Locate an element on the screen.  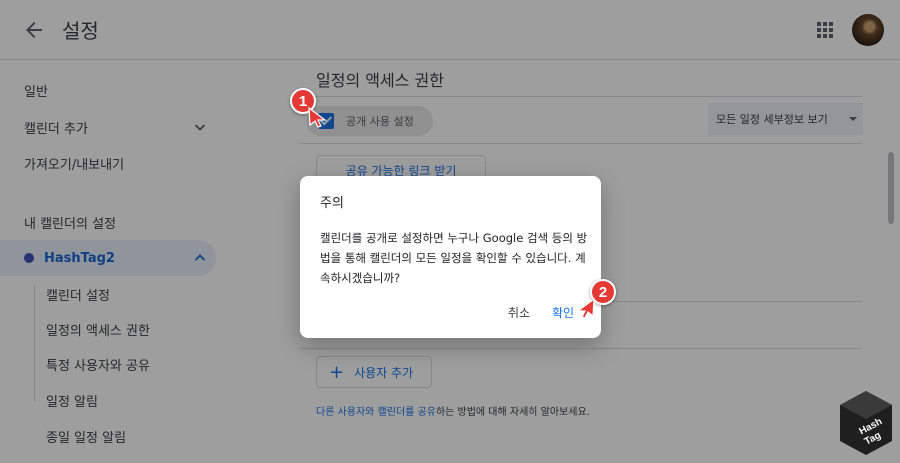
cancel-button: 취소 is located at coordinates (519, 312).